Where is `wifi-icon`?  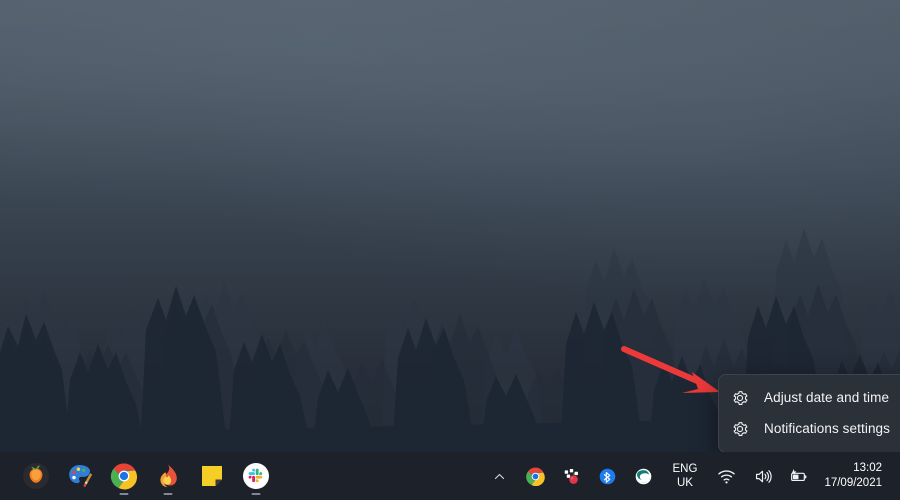 wifi-icon is located at coordinates (726, 476).